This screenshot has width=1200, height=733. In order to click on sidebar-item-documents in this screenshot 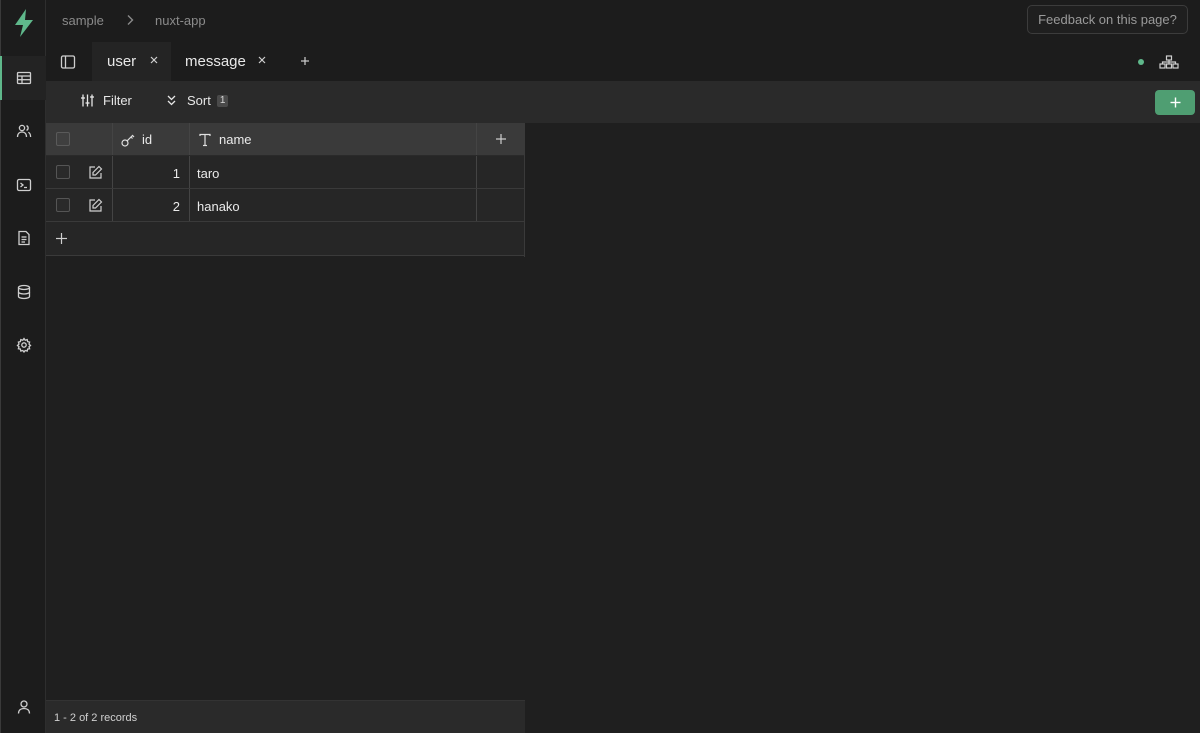, I will do `click(23, 238)`.